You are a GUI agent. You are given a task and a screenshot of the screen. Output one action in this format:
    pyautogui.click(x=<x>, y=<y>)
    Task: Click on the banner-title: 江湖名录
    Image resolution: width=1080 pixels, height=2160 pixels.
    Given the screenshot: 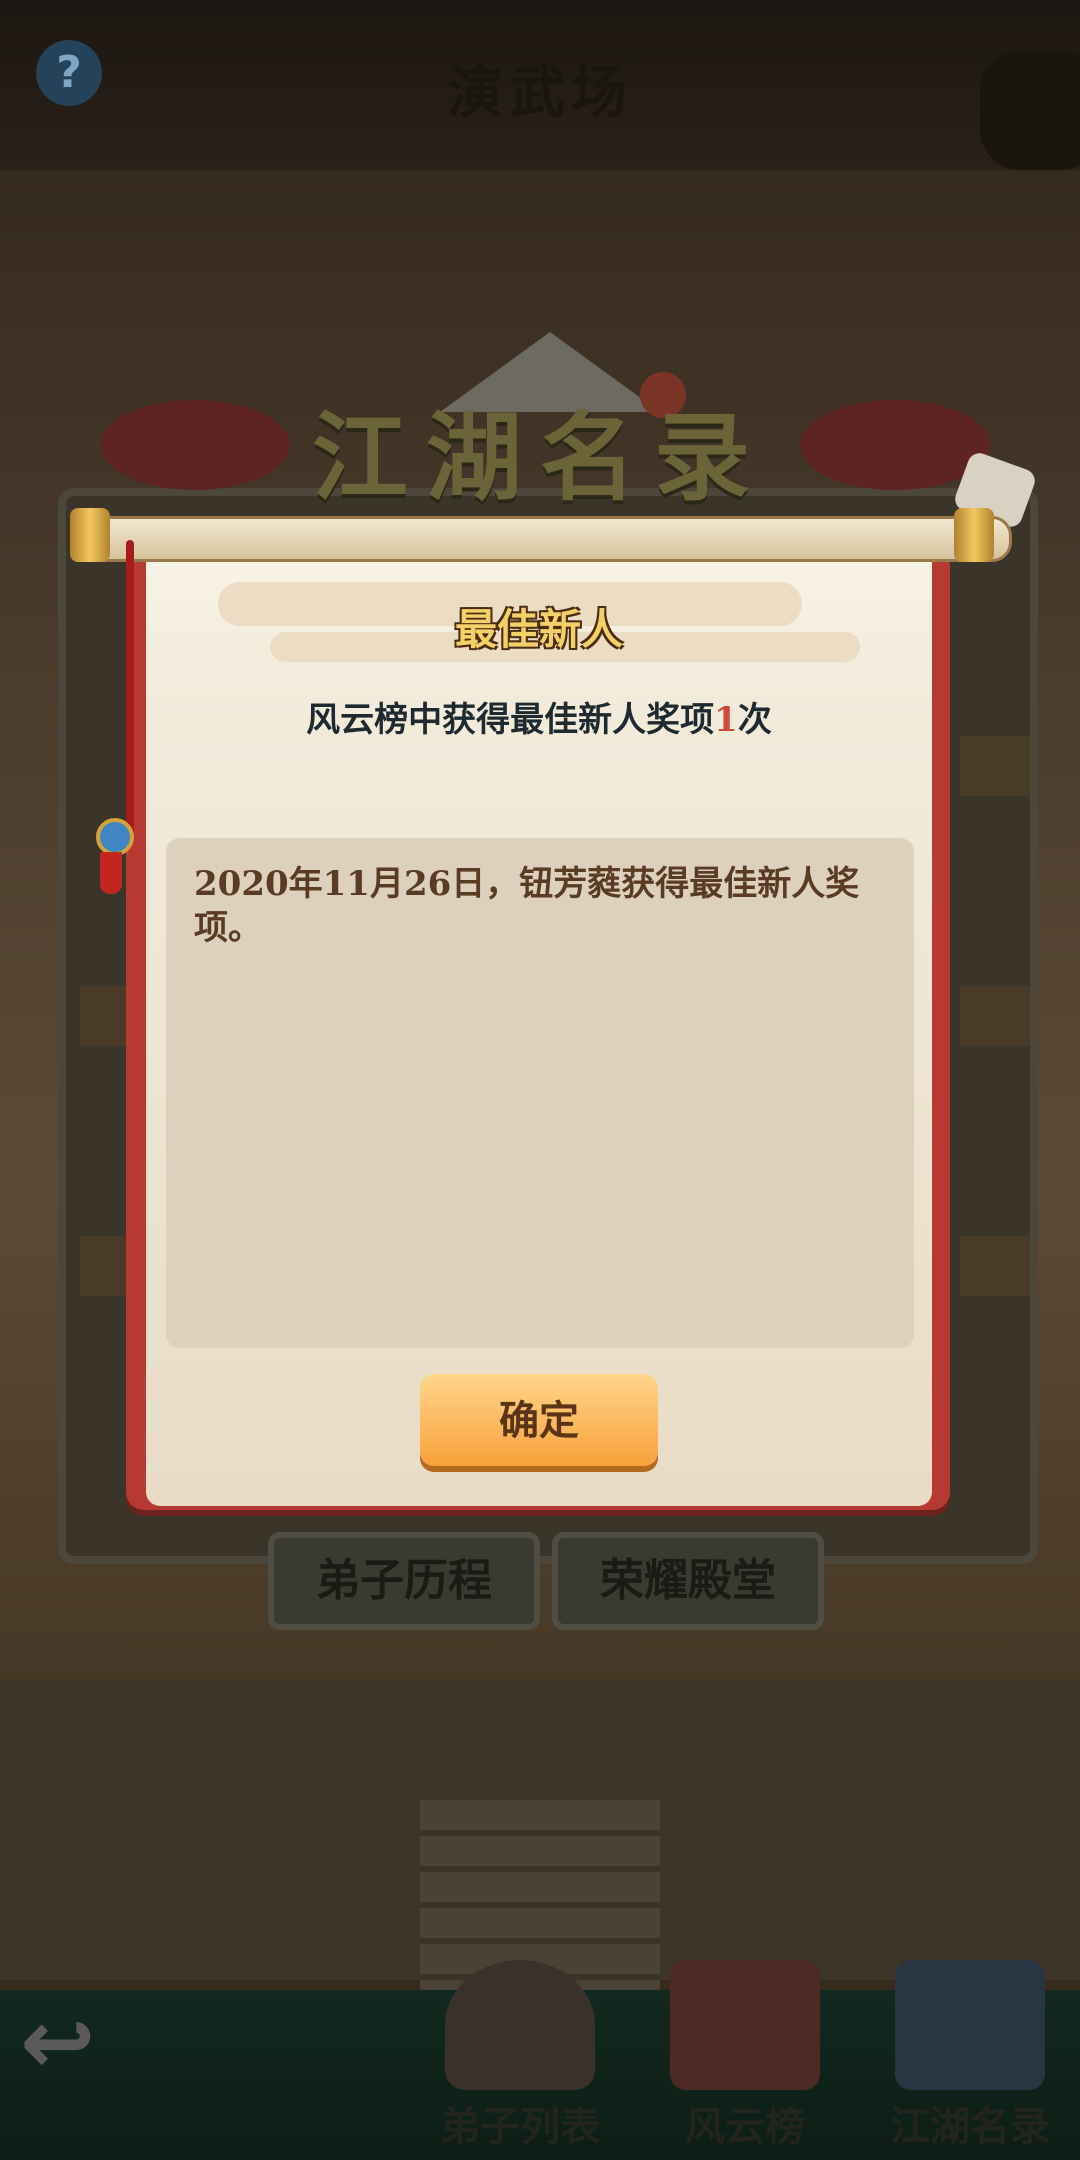 What is the action you would take?
    pyautogui.click(x=540, y=457)
    